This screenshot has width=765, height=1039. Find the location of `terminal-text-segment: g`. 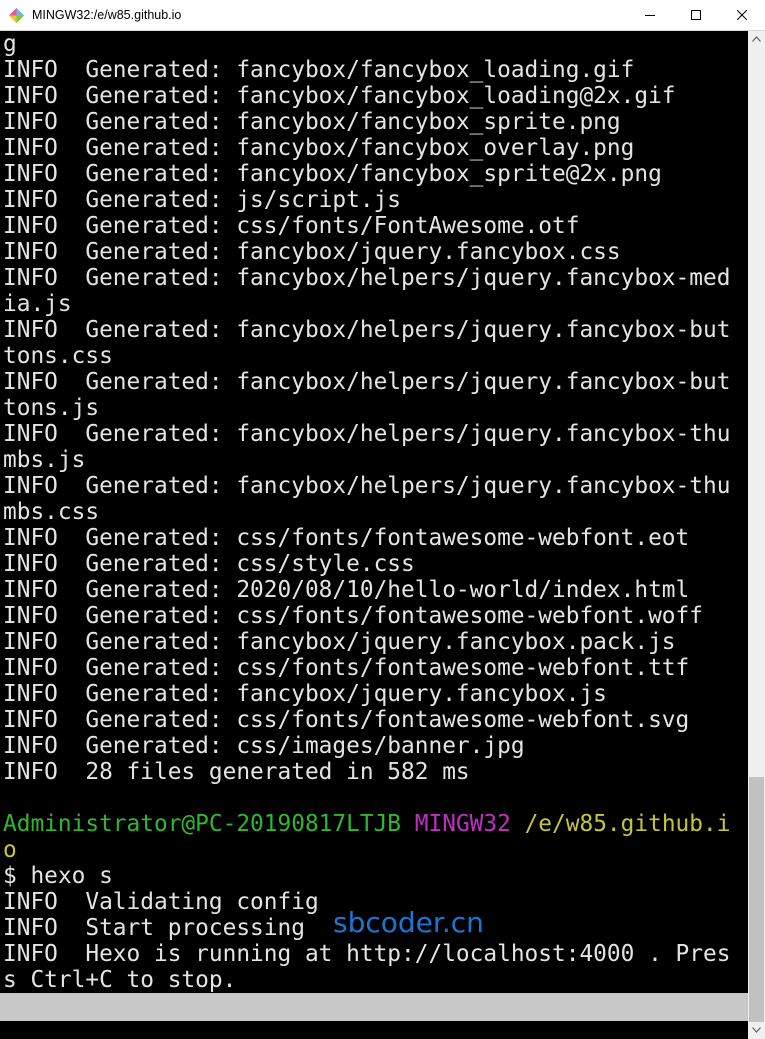

terminal-text-segment: g is located at coordinates (10, 44).